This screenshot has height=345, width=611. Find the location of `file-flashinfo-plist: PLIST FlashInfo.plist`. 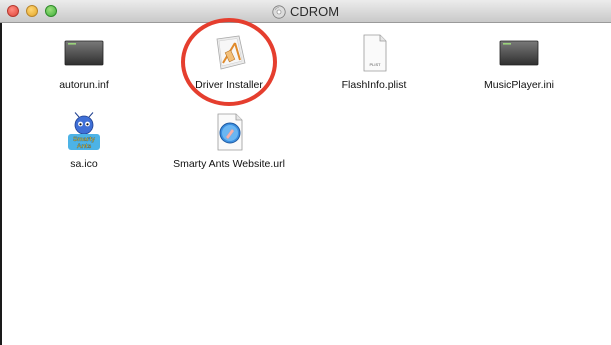

file-flashinfo-plist: PLIST FlashInfo.plist is located at coordinates (374, 62).